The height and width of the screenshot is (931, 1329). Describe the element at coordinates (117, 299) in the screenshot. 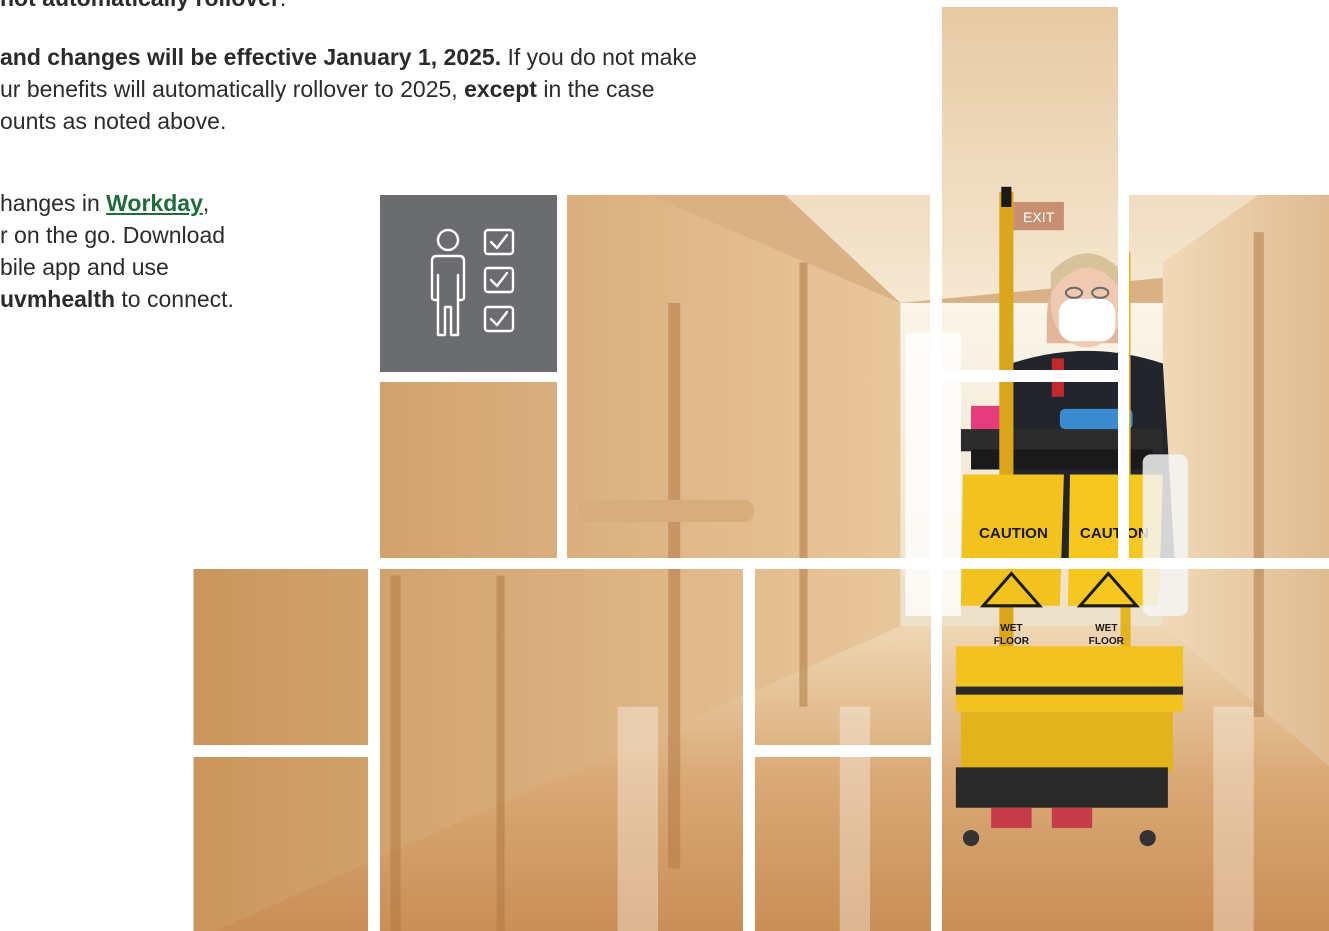

I see `paragraph-line: uvmhealth to connect.` at that location.